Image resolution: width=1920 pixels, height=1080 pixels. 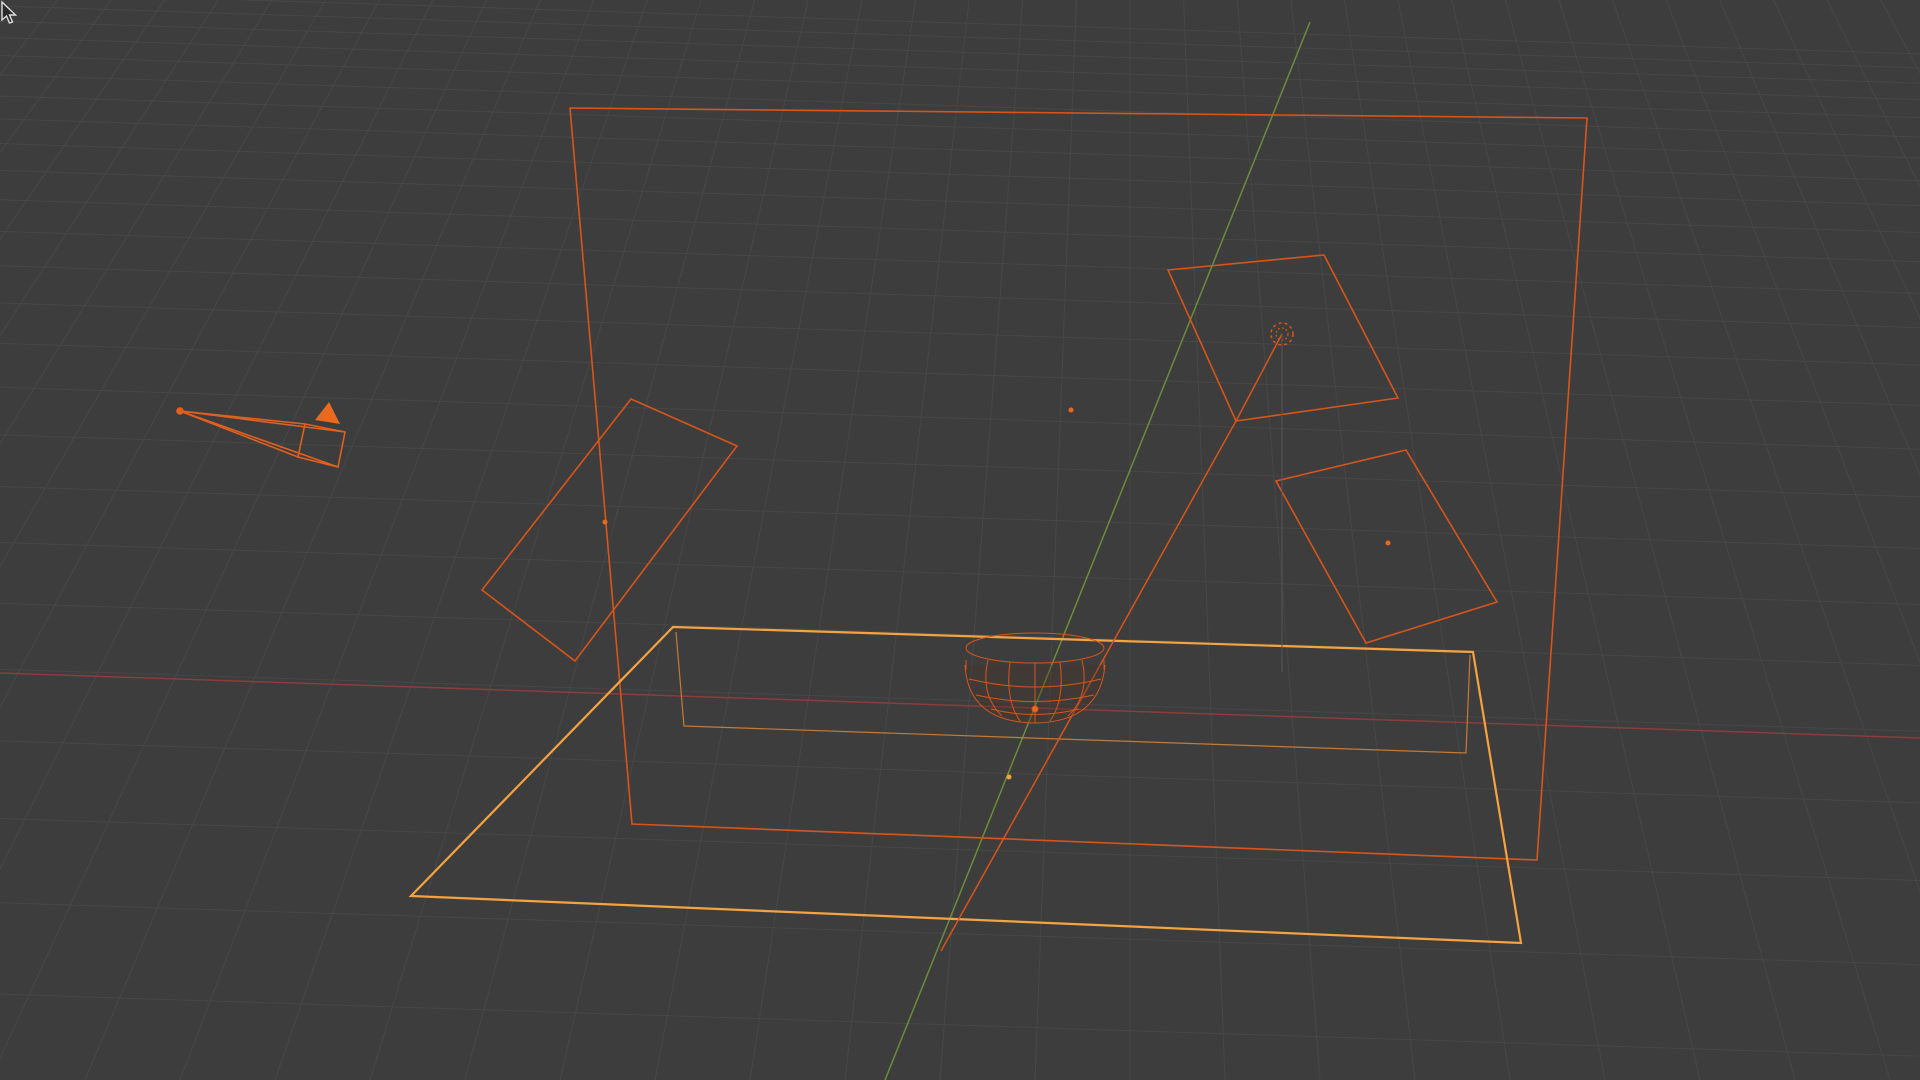 I want to click on x-axis-line, so click(x=960, y=705).